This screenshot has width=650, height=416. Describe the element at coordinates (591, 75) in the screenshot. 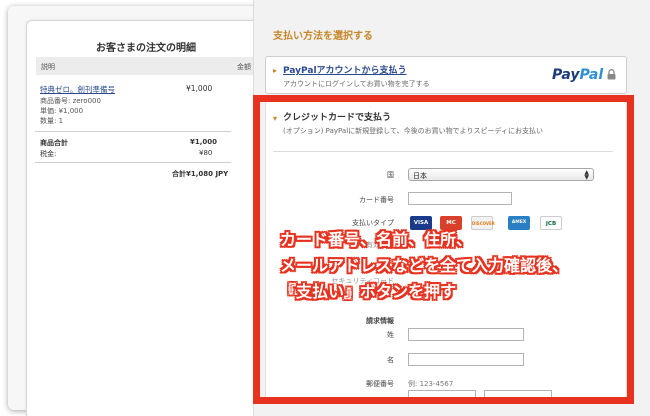

I see `paypal-logo-pal: Pal` at that location.